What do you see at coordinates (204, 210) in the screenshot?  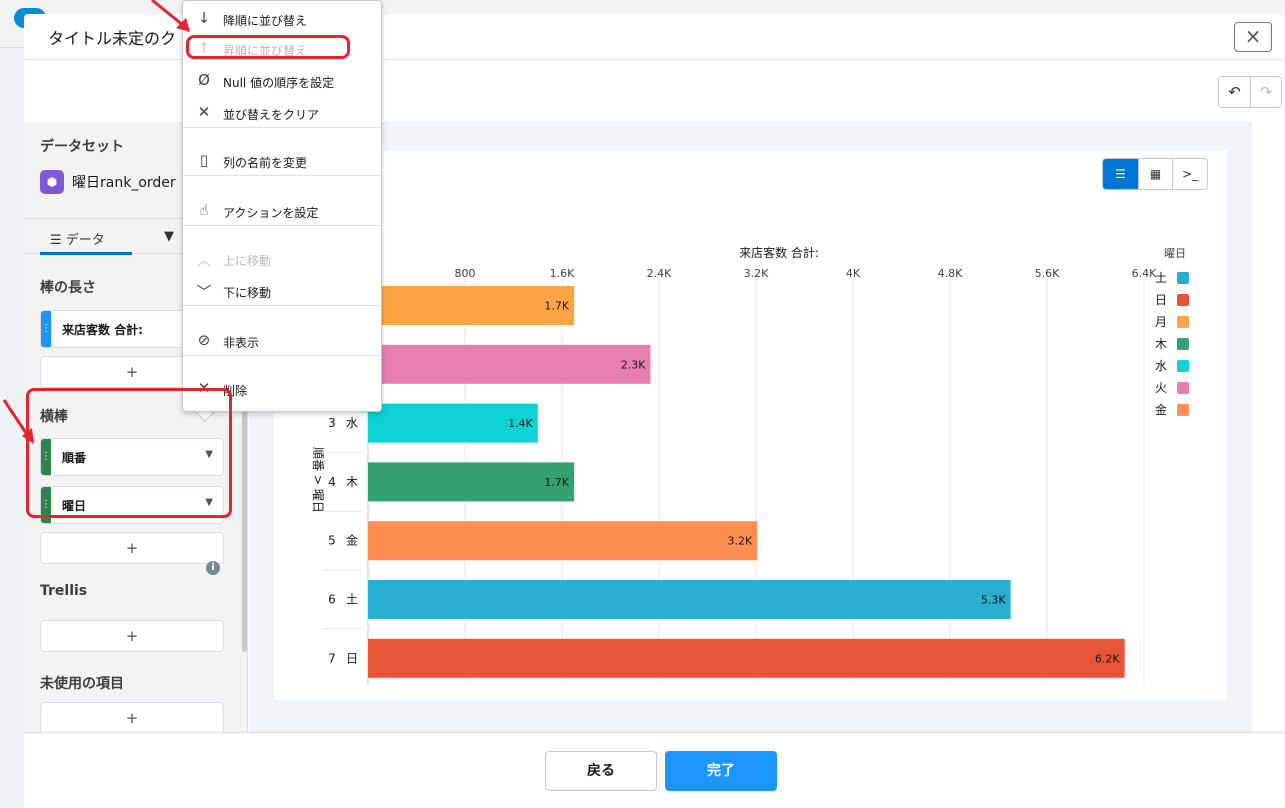 I see `action-icon: ☝` at bounding box center [204, 210].